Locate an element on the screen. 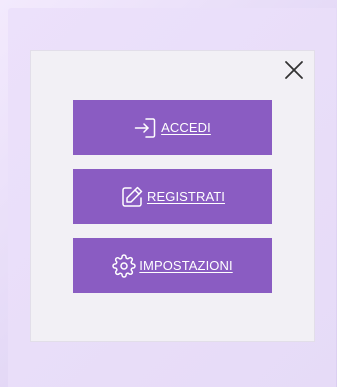  settings-button: IMPOSTAZIONI is located at coordinates (172, 265).